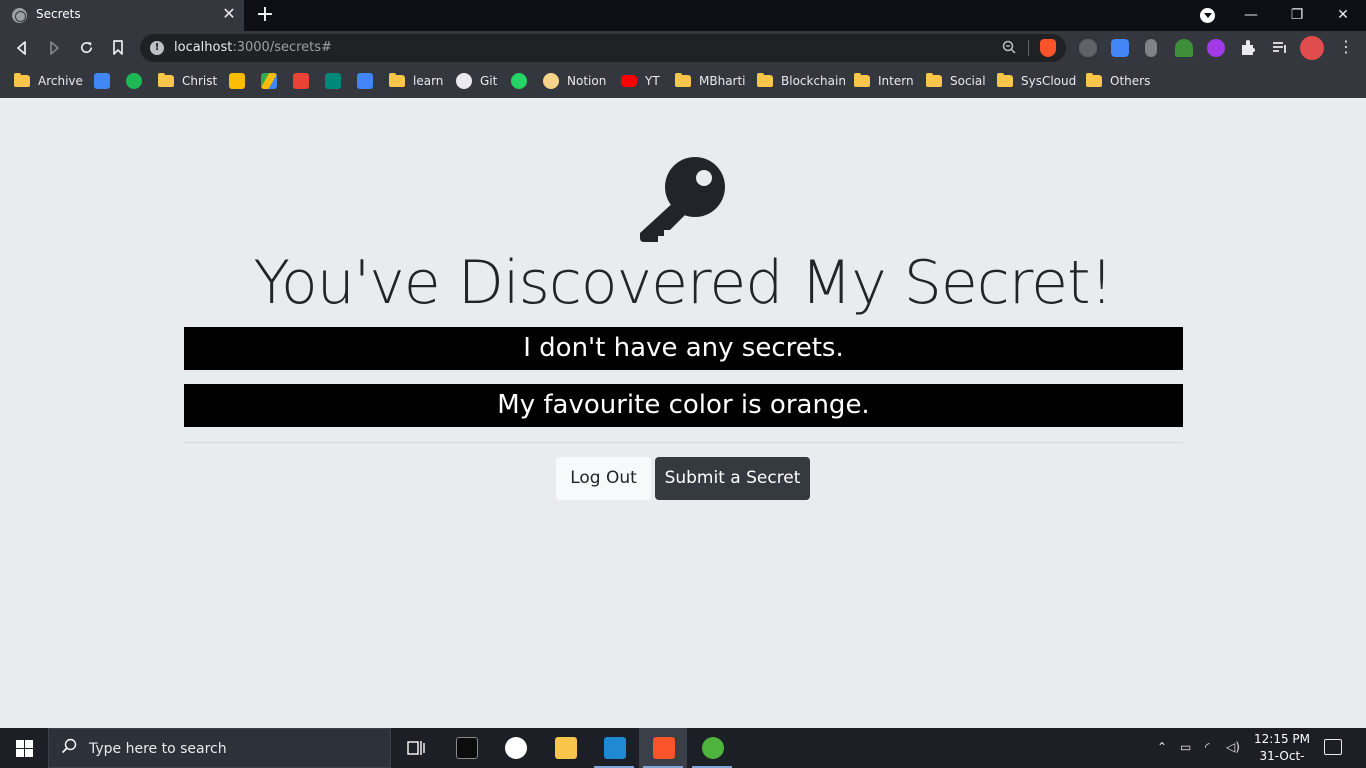 This screenshot has height=768, width=1366. What do you see at coordinates (118, 48) in the screenshot?
I see `bookmark-icon` at bounding box center [118, 48].